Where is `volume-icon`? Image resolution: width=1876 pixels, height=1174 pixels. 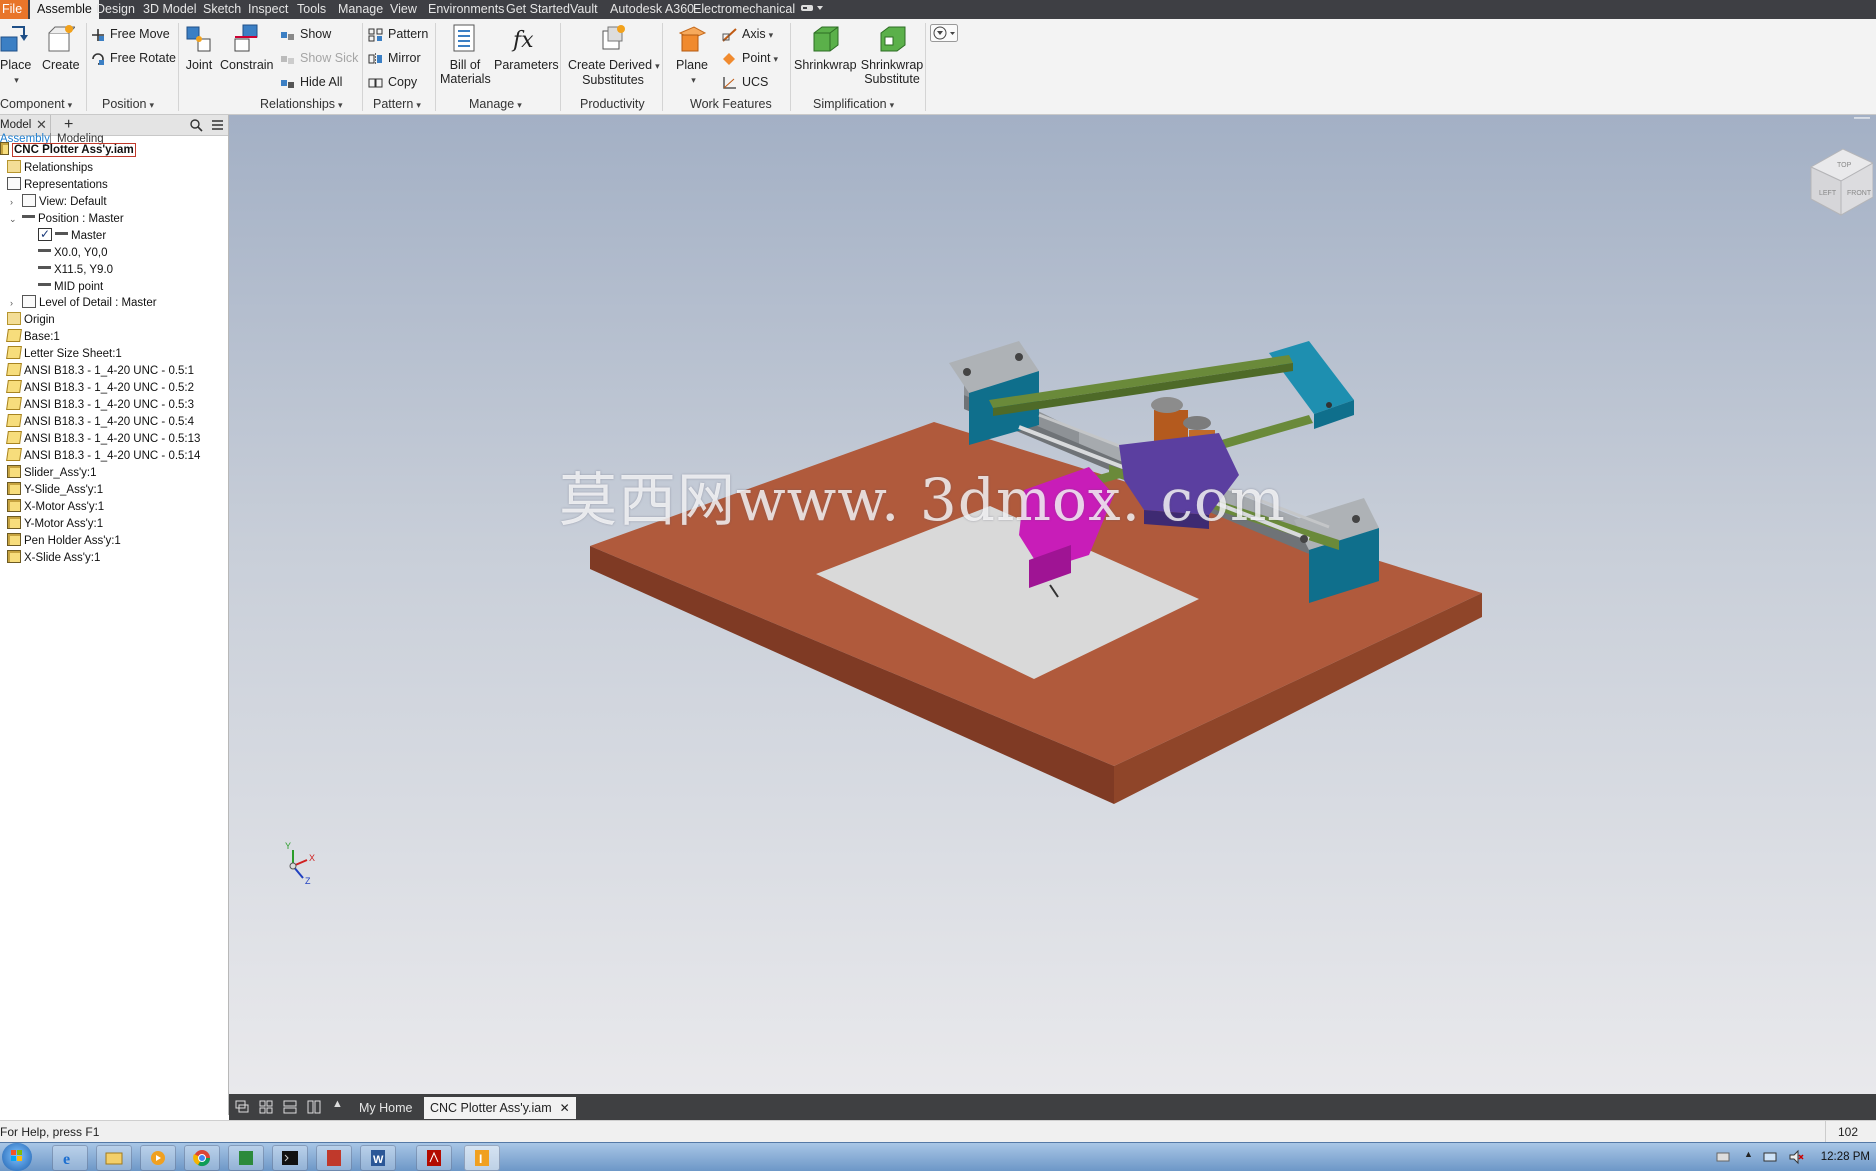 volume-icon is located at coordinates (1796, 1157).